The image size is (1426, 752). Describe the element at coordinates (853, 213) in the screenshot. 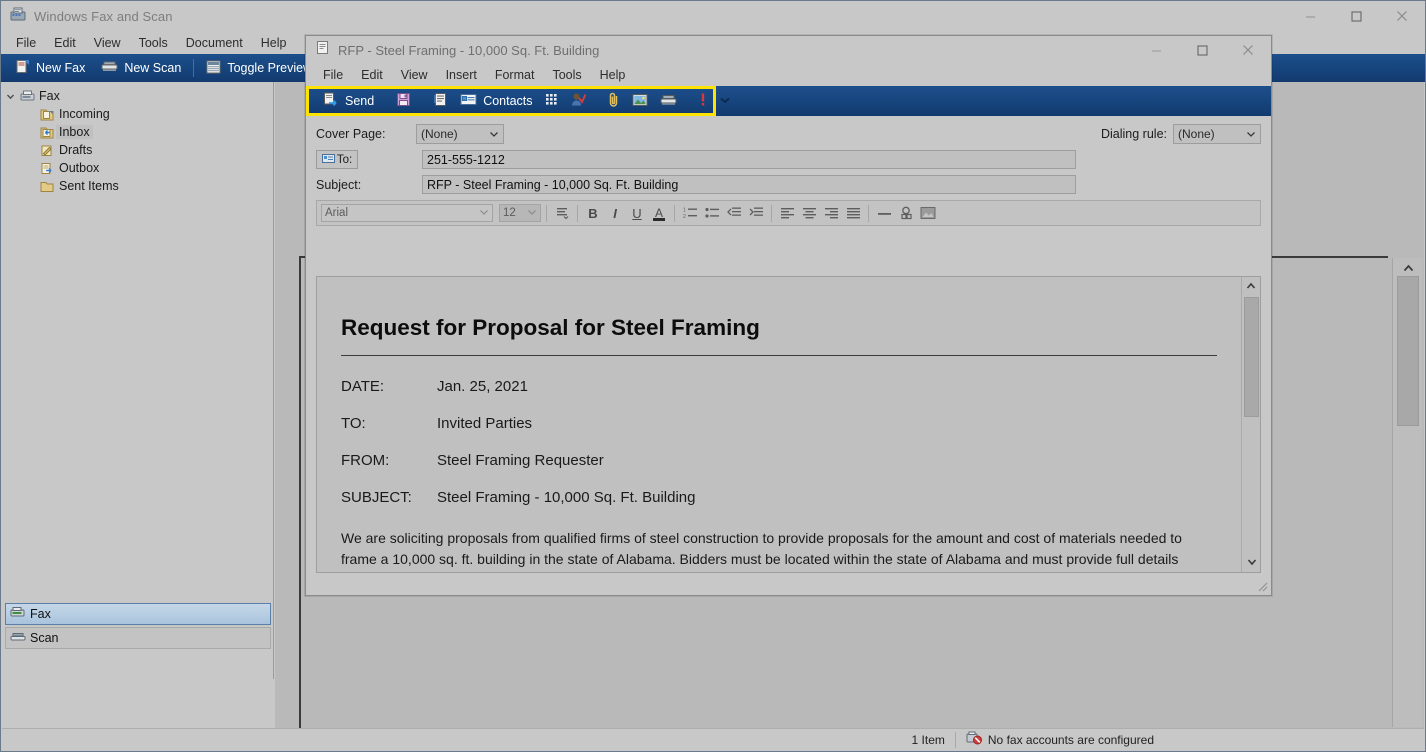

I see `justify-button` at that location.